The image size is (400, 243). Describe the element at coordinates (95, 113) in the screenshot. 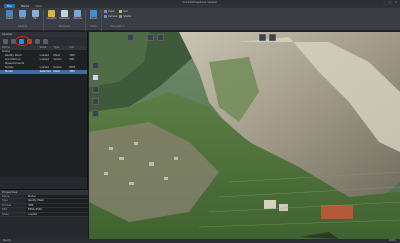

I see `settings-tool-icon` at that location.